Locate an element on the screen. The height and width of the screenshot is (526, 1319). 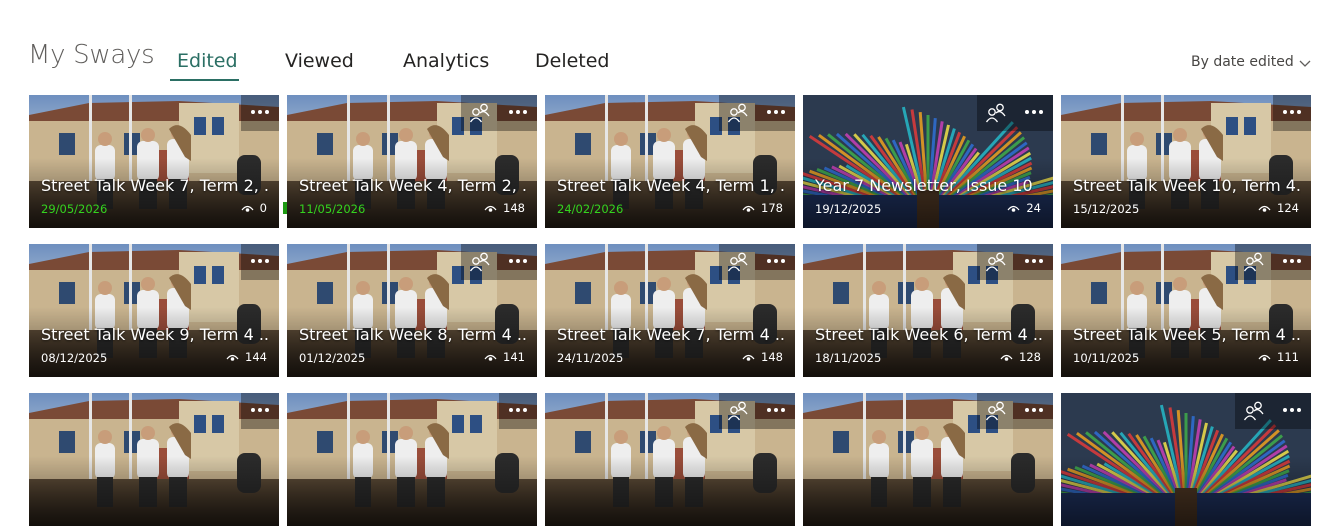
card-date: 11/05/2026 is located at coordinates (332, 209).